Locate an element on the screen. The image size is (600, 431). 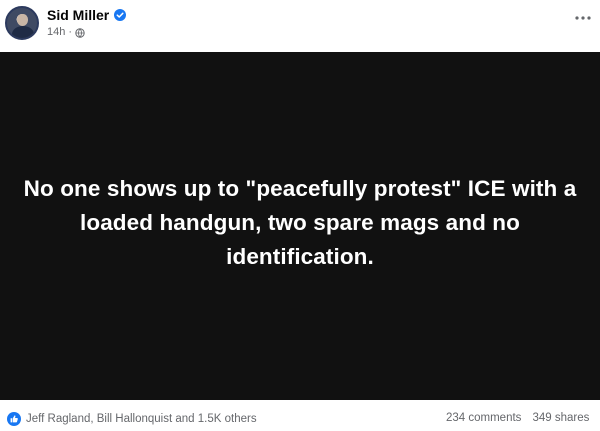
author-name: Sid Miller is located at coordinates (78, 15).